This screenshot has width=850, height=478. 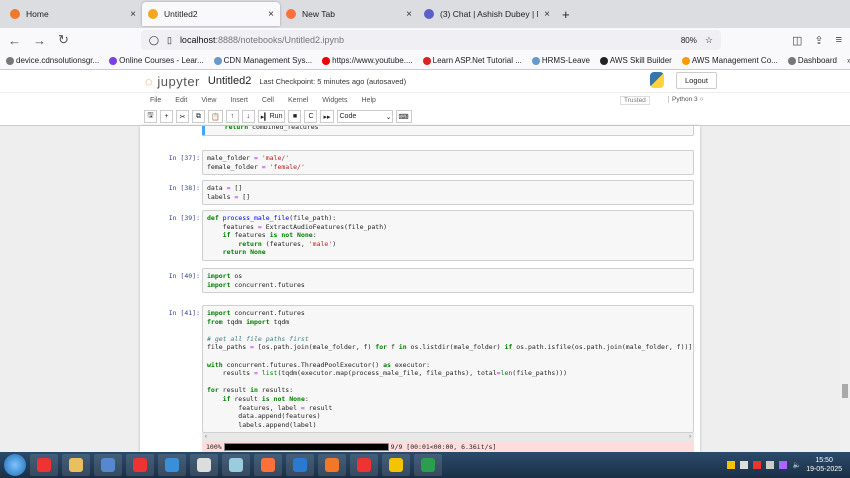 What do you see at coordinates (229, 81) in the screenshot?
I see `notebook-name: Untitled2` at bounding box center [229, 81].